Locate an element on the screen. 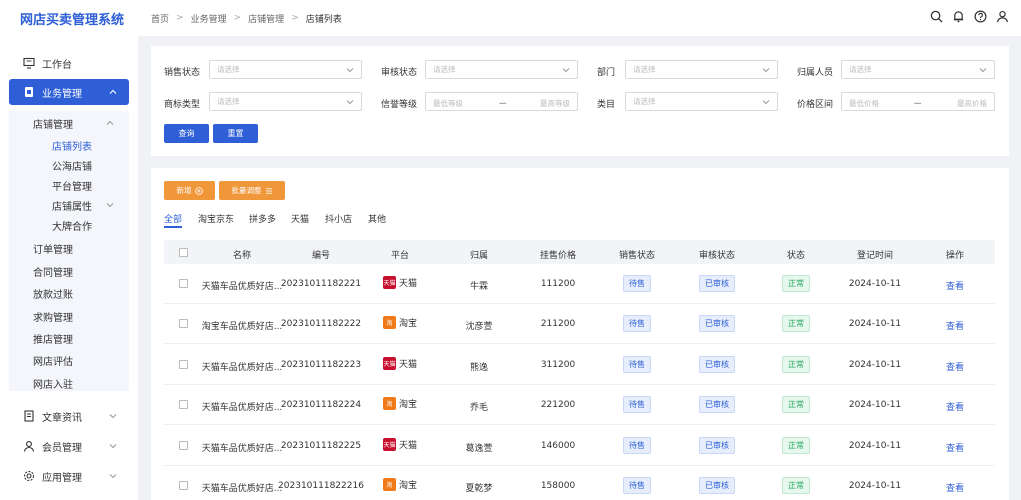 The height and width of the screenshot is (500, 1021). sidebar-item-workbench: 工作台 is located at coordinates (69, 63).